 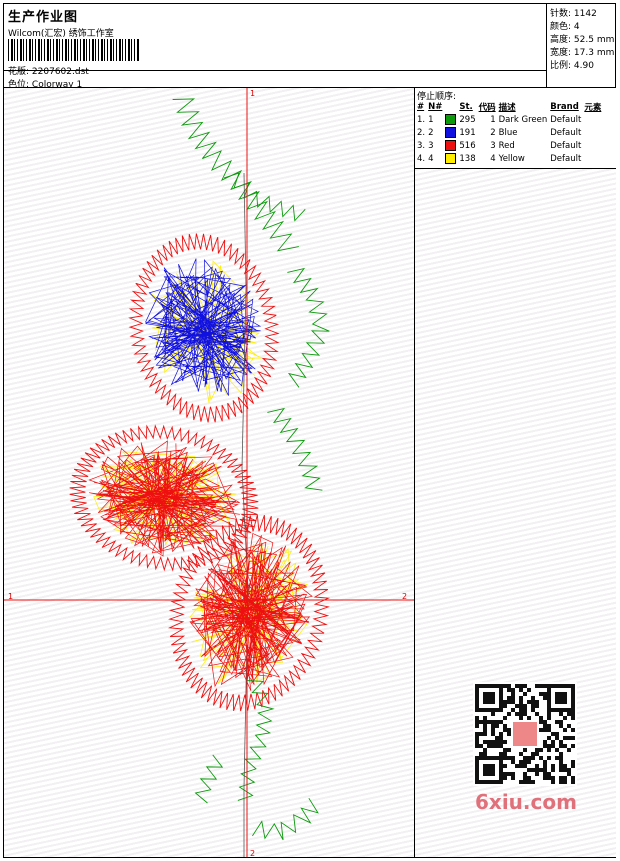 What do you see at coordinates (467, 158) in the screenshot?
I see `row-stitches: 138` at bounding box center [467, 158].